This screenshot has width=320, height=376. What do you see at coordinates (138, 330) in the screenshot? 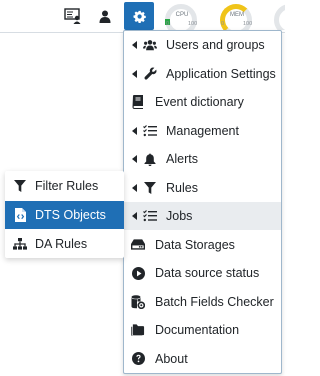
I see `folder-icon` at bounding box center [138, 330].